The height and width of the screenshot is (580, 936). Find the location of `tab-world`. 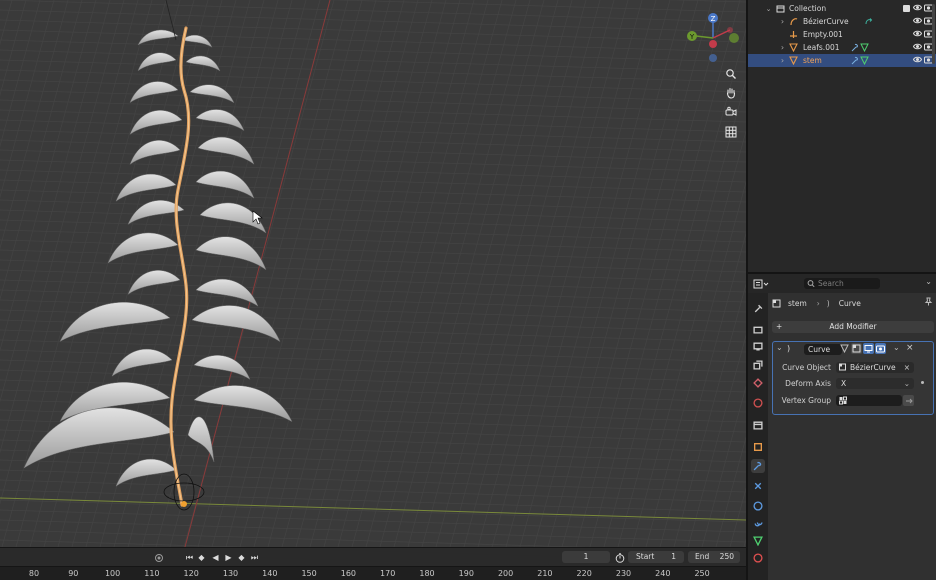

tab-world is located at coordinates (758, 403).